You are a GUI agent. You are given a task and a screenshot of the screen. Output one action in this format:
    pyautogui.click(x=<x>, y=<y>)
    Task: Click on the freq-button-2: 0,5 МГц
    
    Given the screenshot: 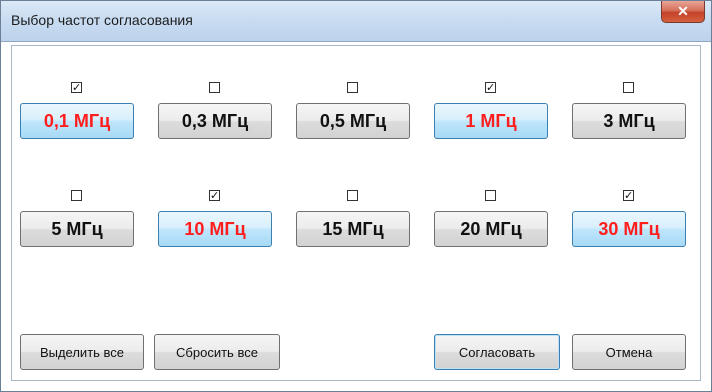 What is the action you would take?
    pyautogui.click(x=353, y=121)
    